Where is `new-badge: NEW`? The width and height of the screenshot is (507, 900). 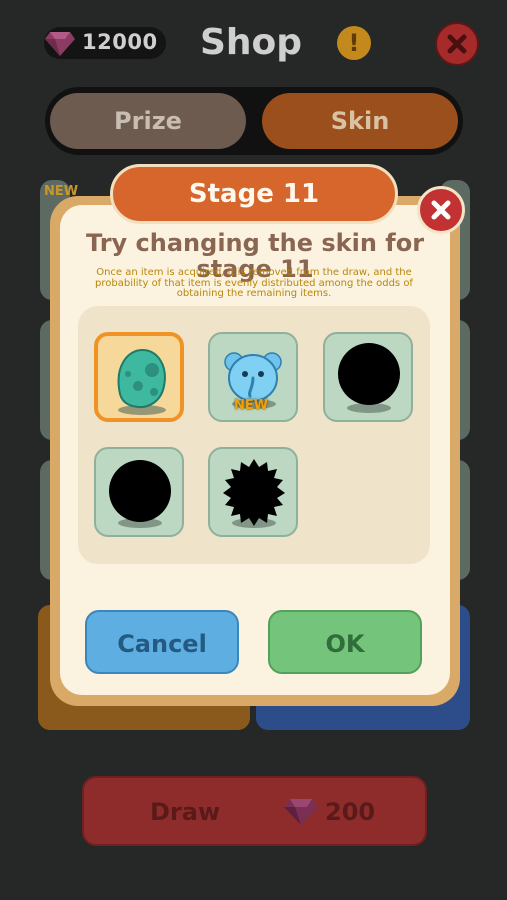 new-badge: NEW is located at coordinates (251, 405).